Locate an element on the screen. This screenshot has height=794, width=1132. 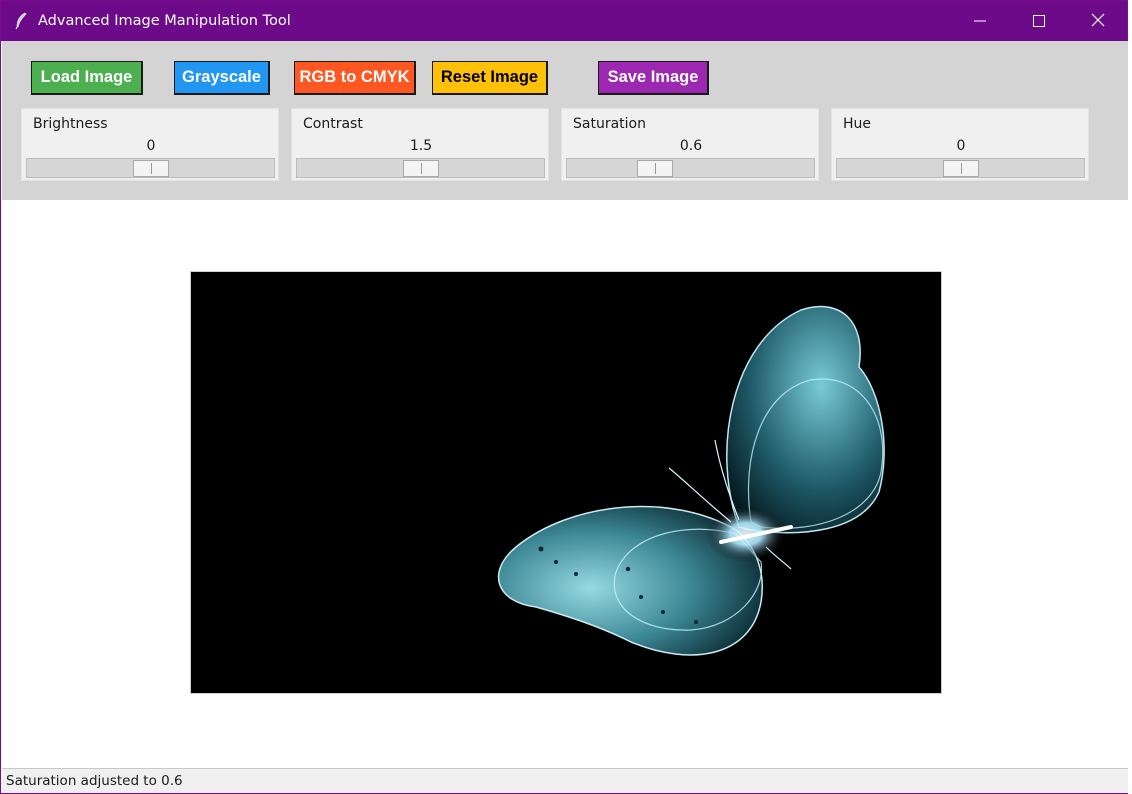
title-bar: Advanced Image Manipulation Tool is located at coordinates (564, 21).